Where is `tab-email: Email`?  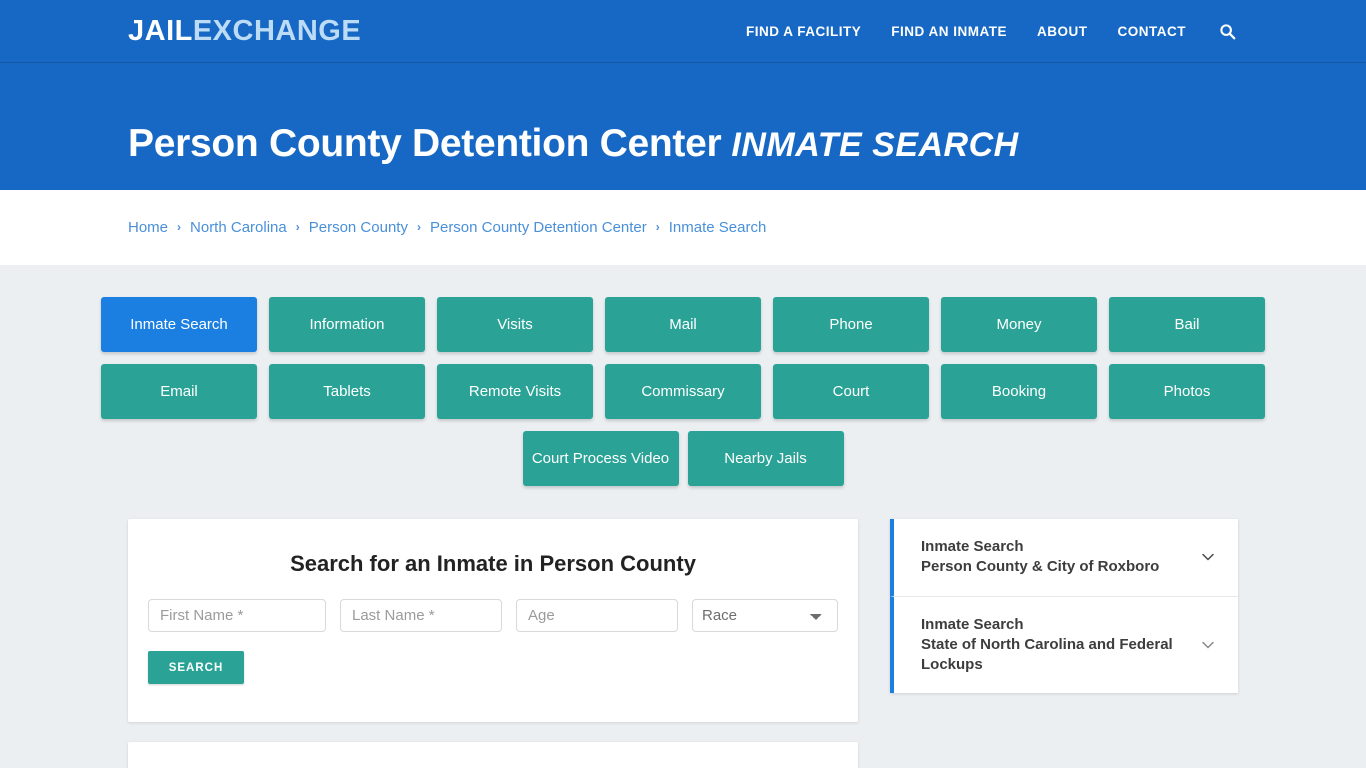 tab-email: Email is located at coordinates (179, 391).